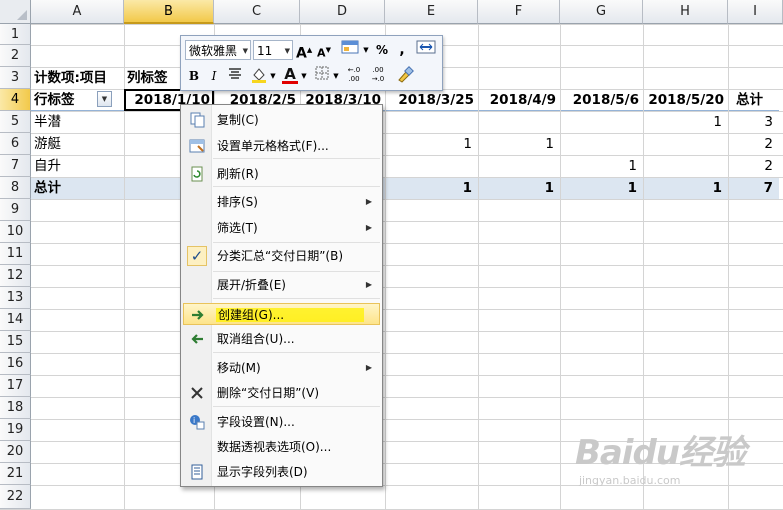  I want to click on fill-color-dropdown-icon: ▼, so click(273, 76).